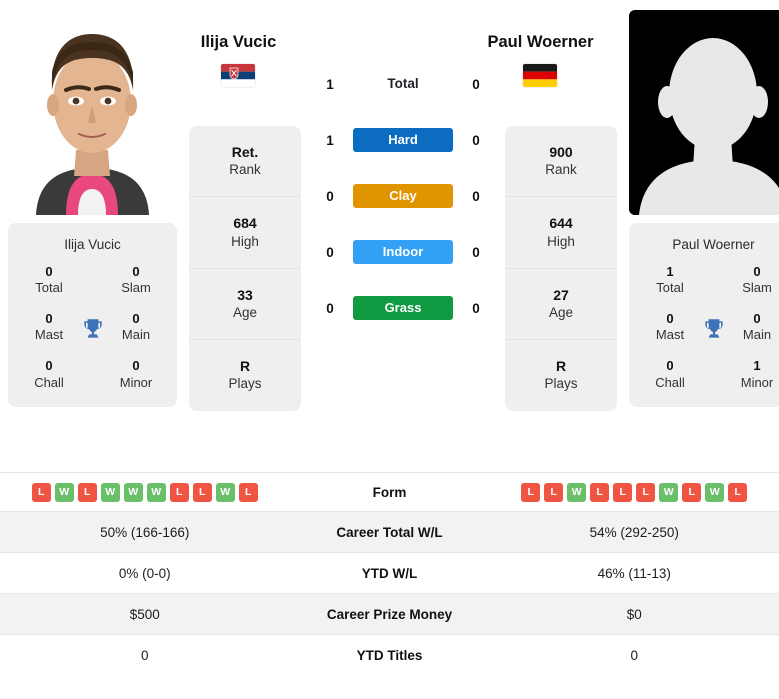  Describe the element at coordinates (245, 152) in the screenshot. I see `left-rank-value: Ret.` at that location.